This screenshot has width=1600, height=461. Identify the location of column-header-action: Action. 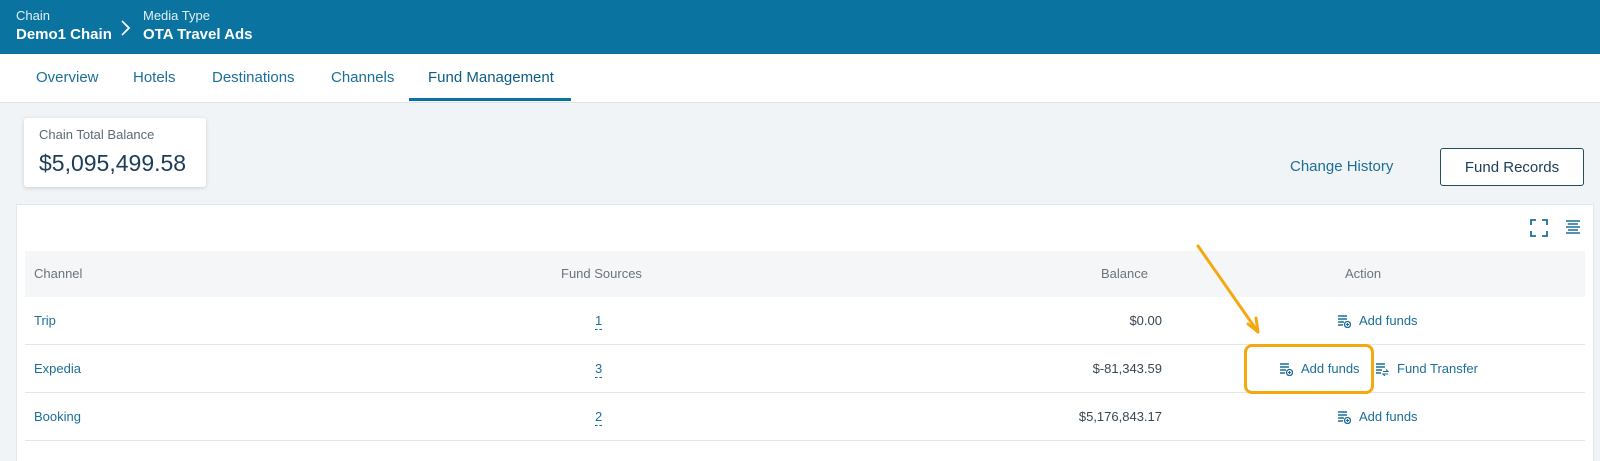
(1363, 273).